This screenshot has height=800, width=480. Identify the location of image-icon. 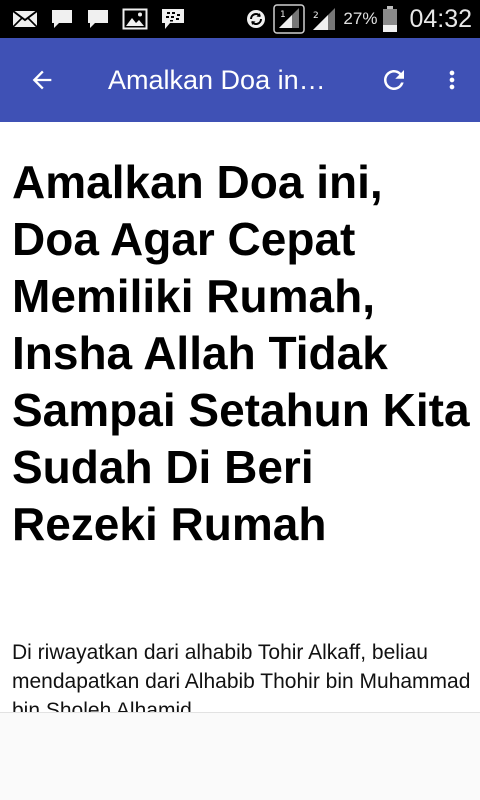
(135, 19).